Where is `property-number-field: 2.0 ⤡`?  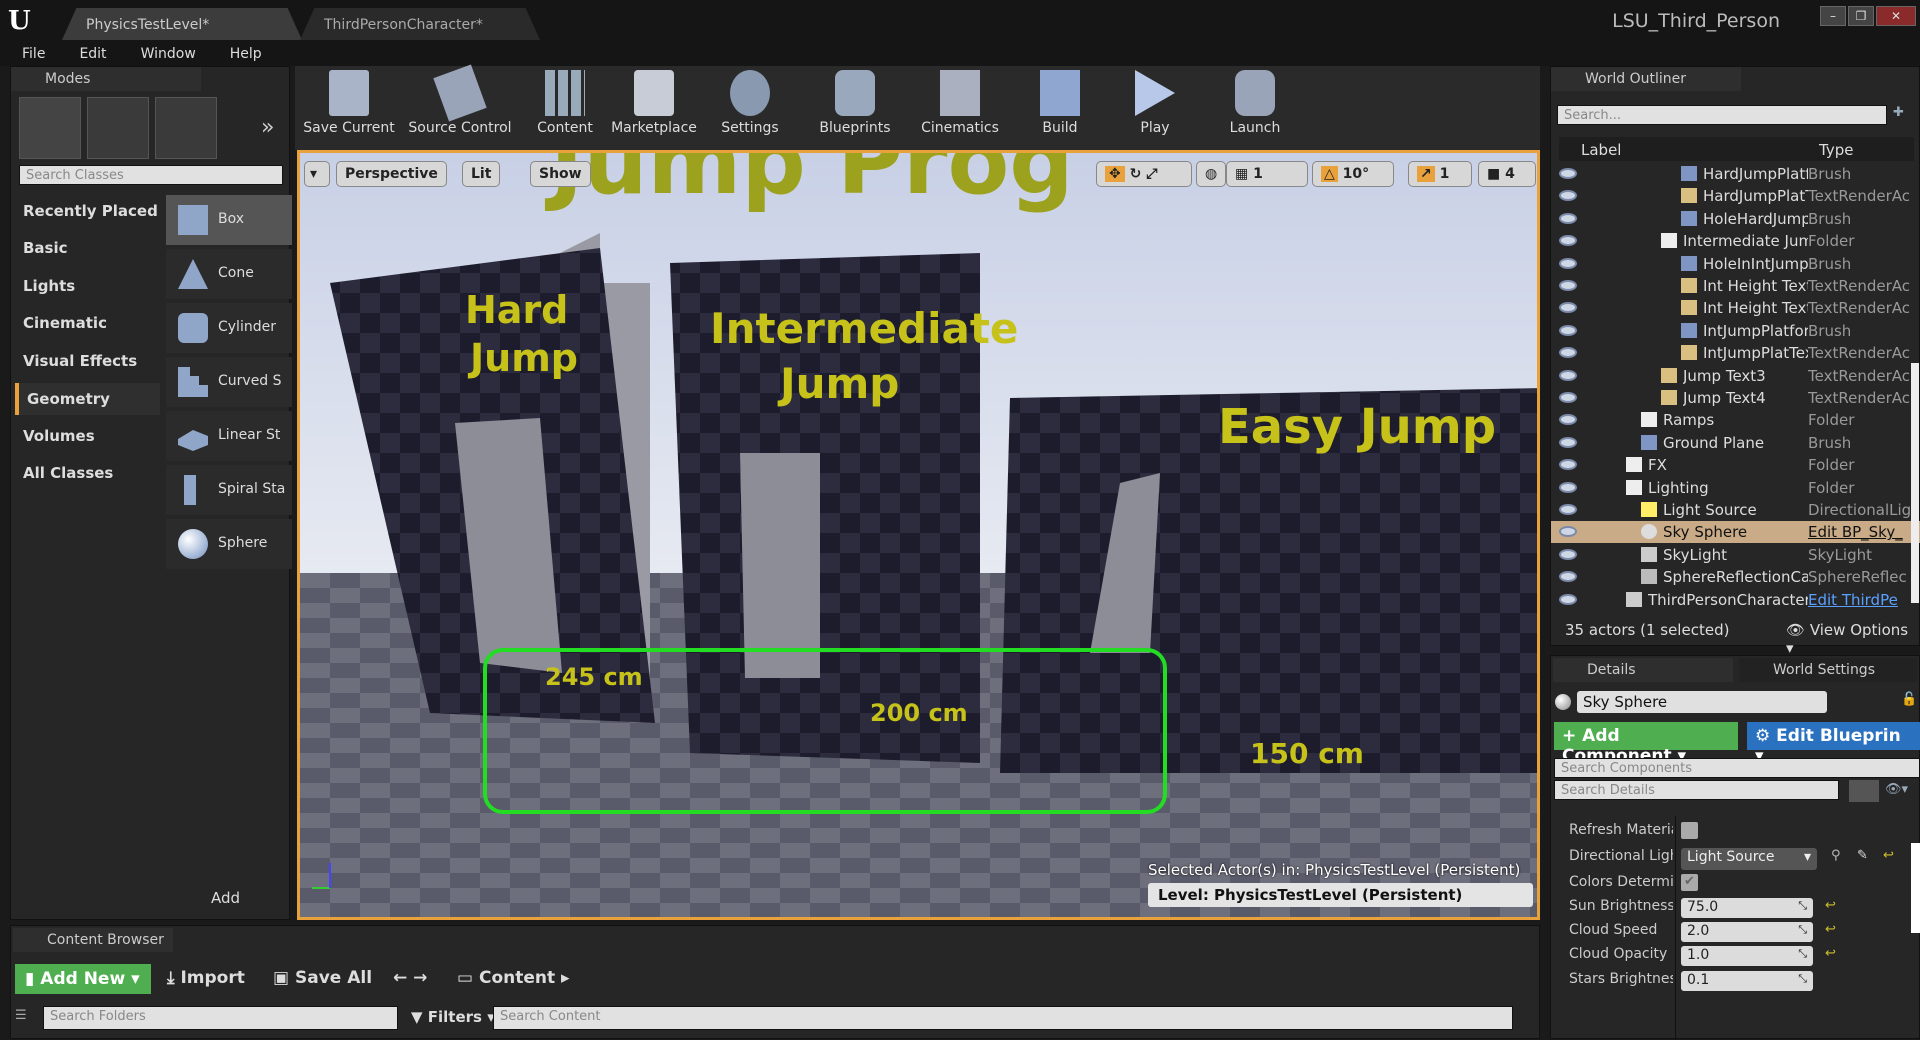
property-number-field: 2.0 ⤡ is located at coordinates (1747, 932).